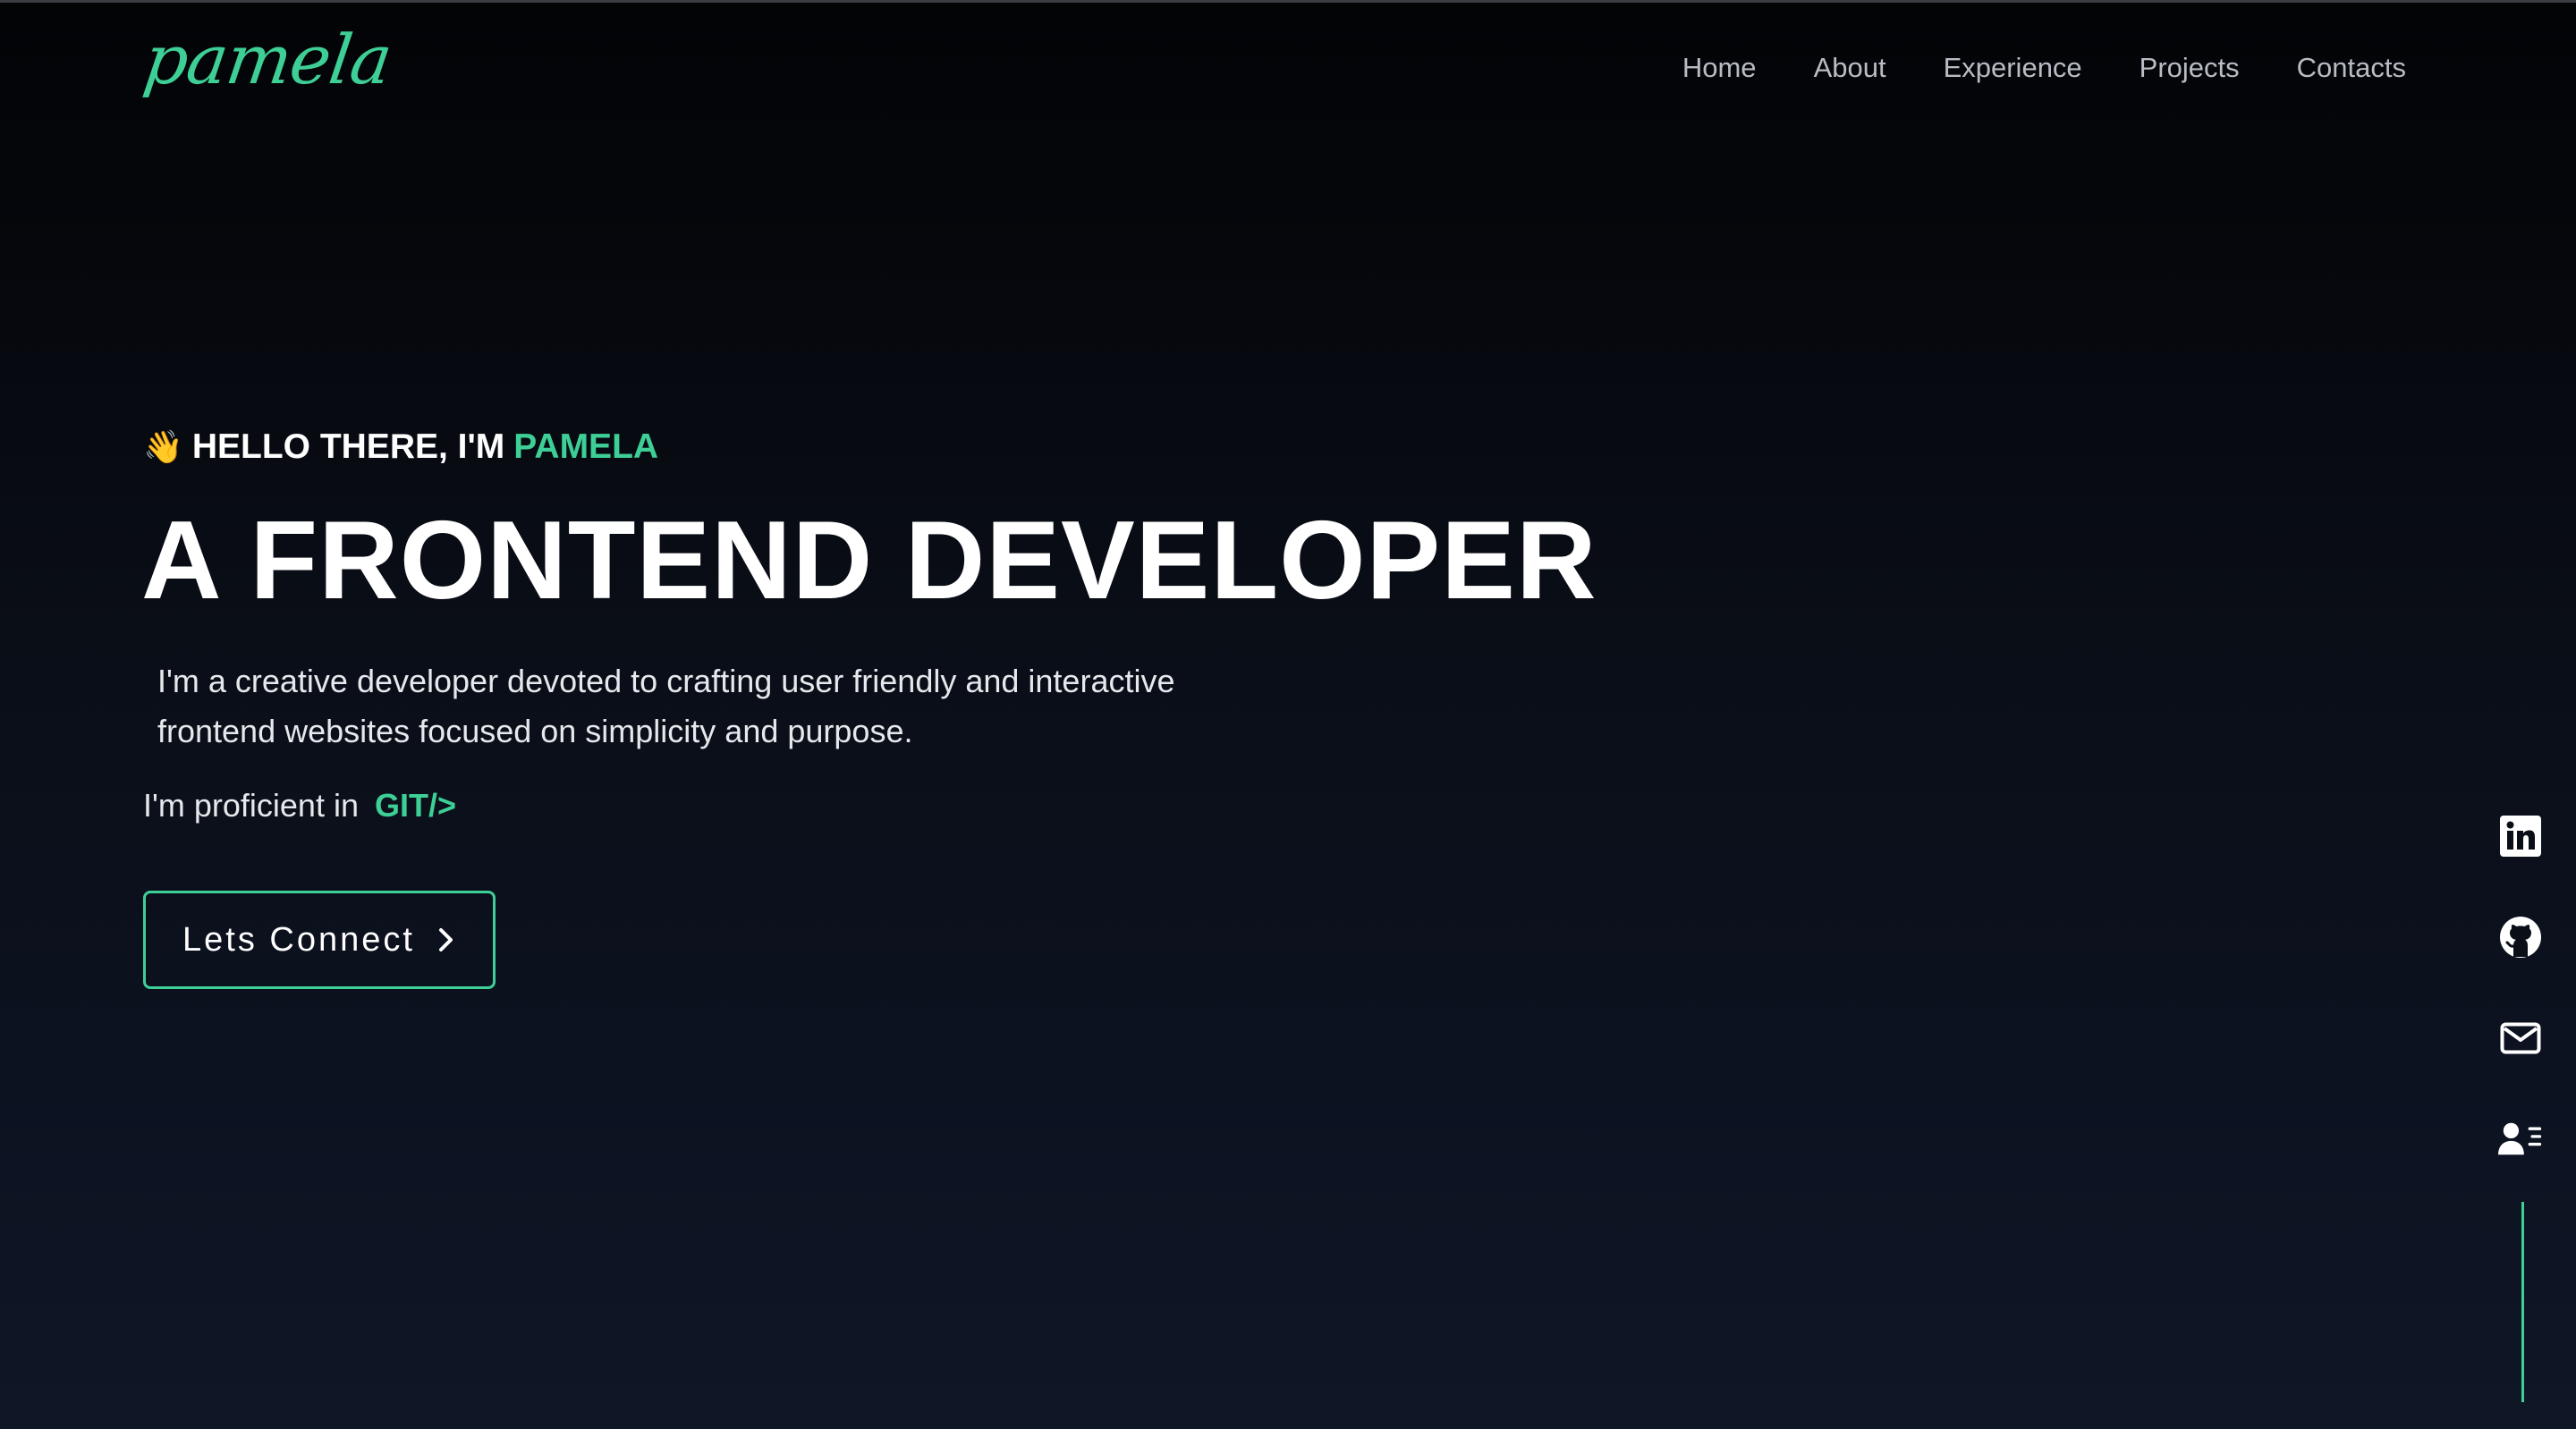 This screenshot has width=2576, height=1429. What do you see at coordinates (268, 60) in the screenshot?
I see `logo: pamela` at bounding box center [268, 60].